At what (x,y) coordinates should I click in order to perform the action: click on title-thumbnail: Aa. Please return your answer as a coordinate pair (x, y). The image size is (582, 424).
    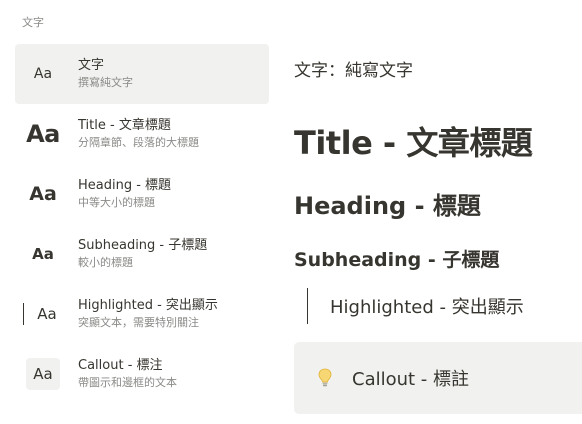
    Looking at the image, I should click on (43, 134).